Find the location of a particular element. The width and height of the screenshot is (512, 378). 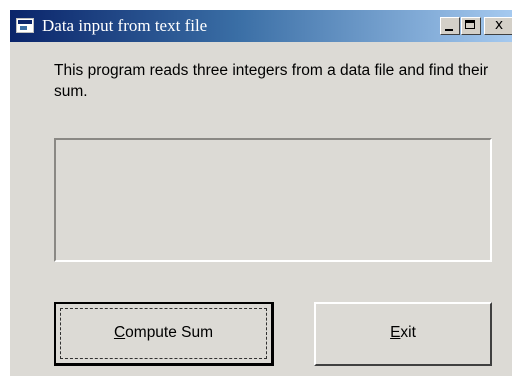

minimize-button is located at coordinates (450, 26).